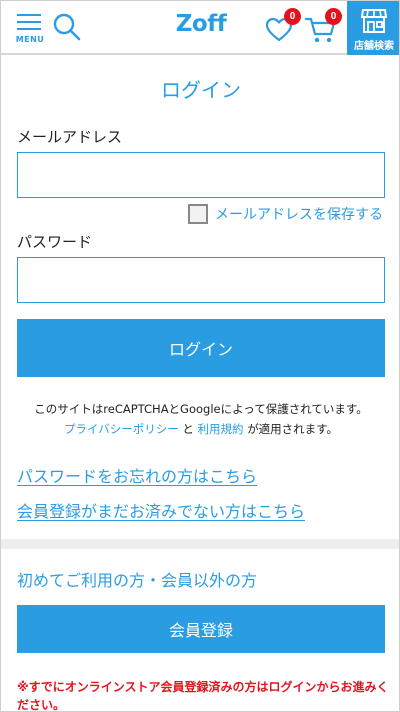  What do you see at coordinates (188, 429) in the screenshot?
I see `and-text: と` at bounding box center [188, 429].